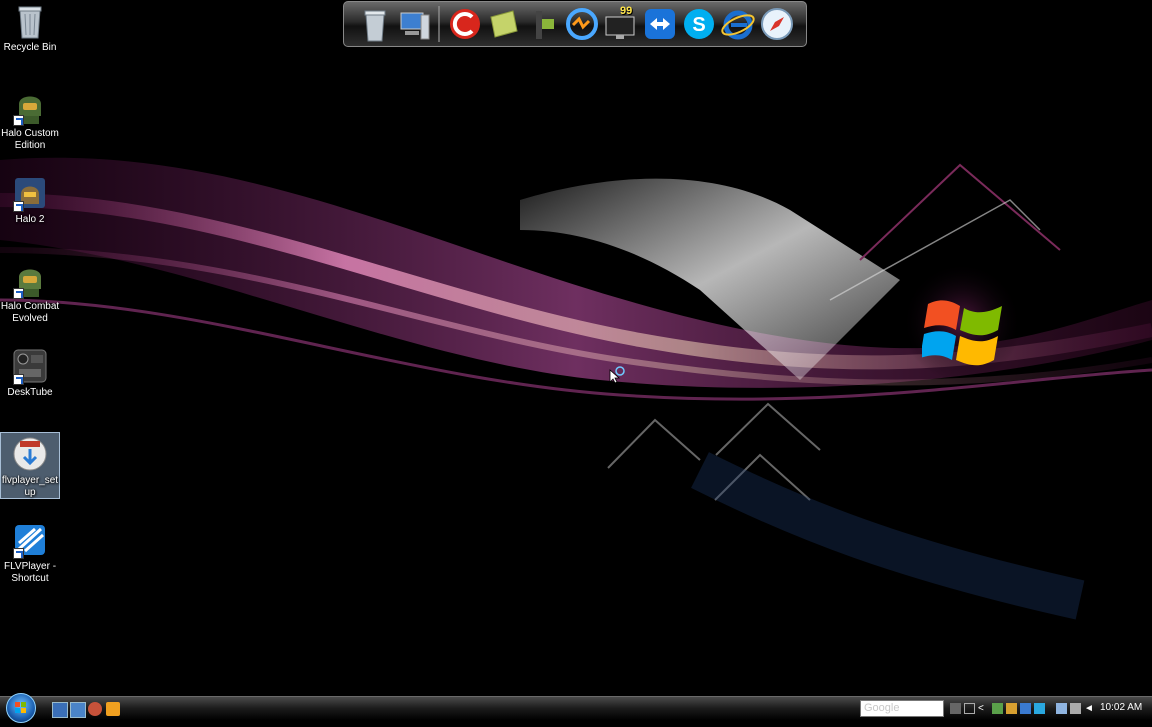 This screenshot has width=1152, height=727. What do you see at coordinates (465, 24) in the screenshot?
I see `ccleaner-icon` at bounding box center [465, 24].